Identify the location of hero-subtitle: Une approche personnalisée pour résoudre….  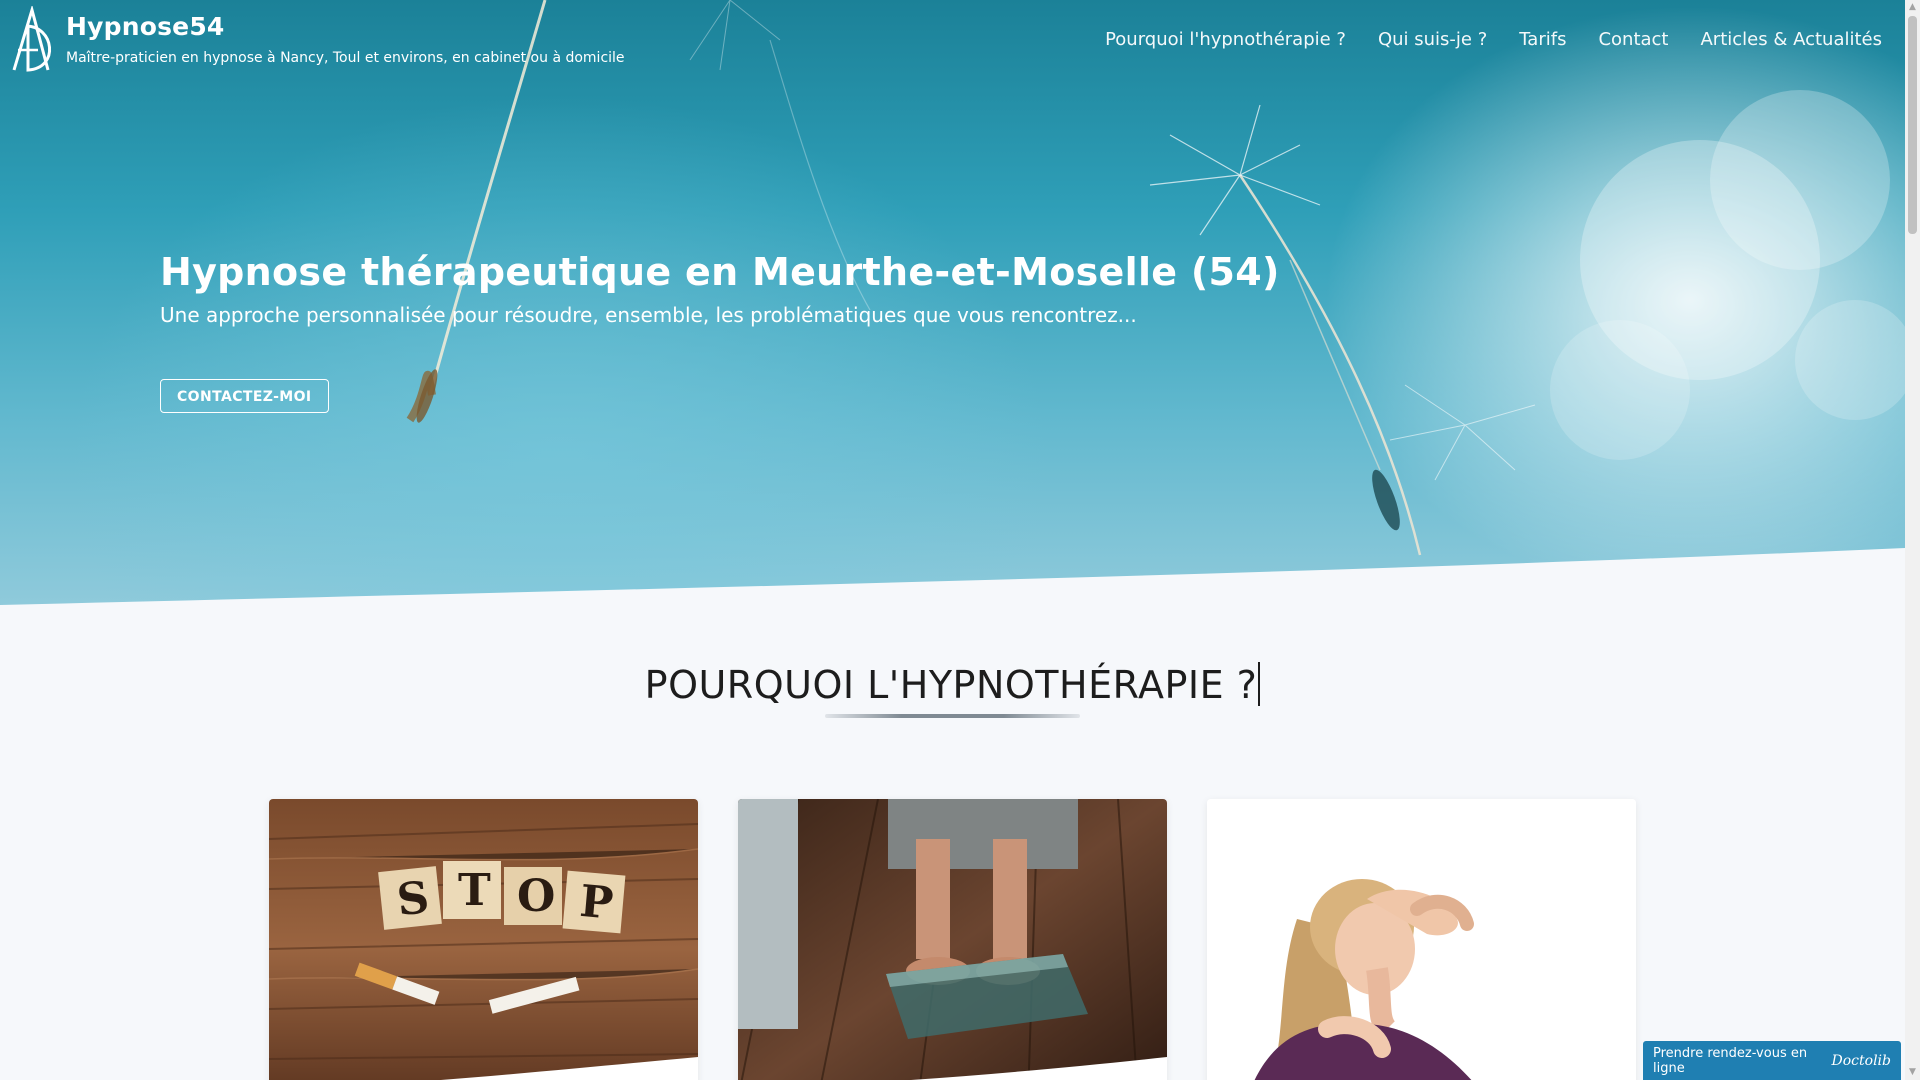
(648, 315).